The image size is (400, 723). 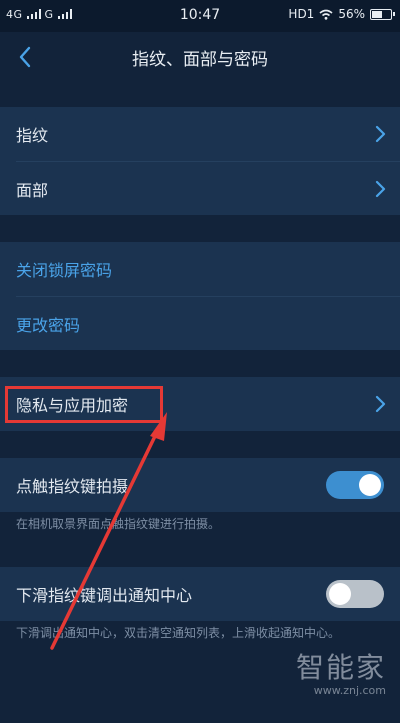 What do you see at coordinates (200, 188) in the screenshot?
I see `face-item: 面部` at bounding box center [200, 188].